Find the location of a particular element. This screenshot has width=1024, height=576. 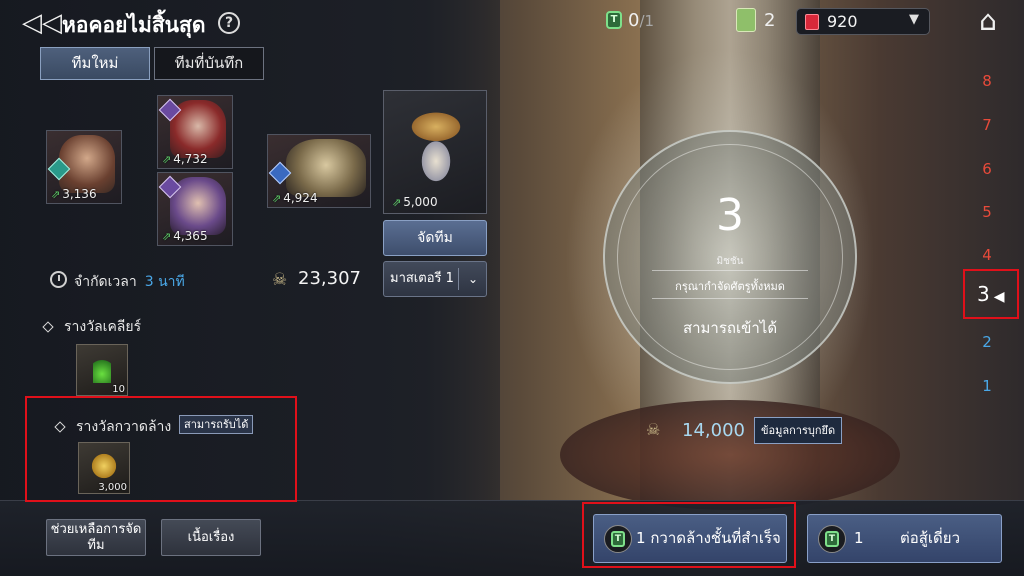

hero-power: 3,136 is located at coordinates (79, 194).